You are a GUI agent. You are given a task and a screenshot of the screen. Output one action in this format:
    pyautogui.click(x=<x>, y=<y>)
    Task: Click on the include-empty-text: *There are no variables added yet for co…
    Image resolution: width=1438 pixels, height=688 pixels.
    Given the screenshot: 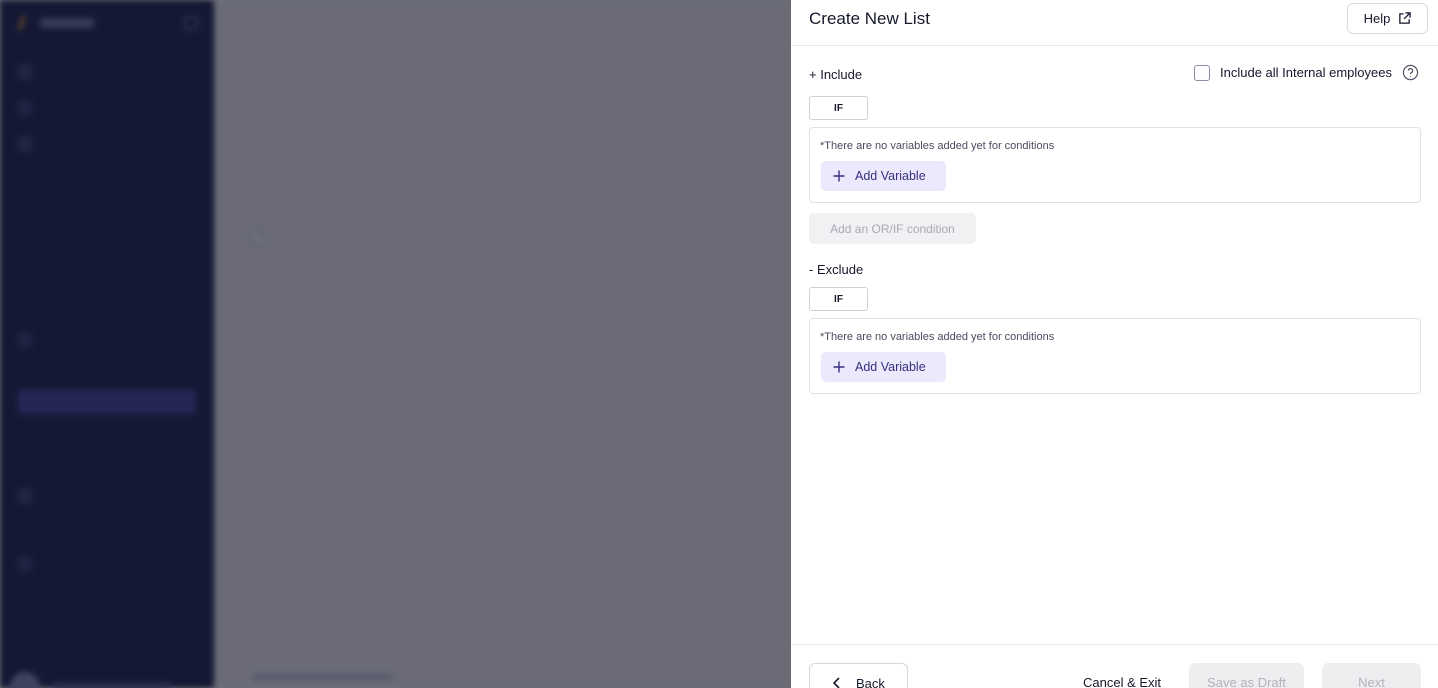 What is the action you would take?
    pyautogui.click(x=937, y=146)
    